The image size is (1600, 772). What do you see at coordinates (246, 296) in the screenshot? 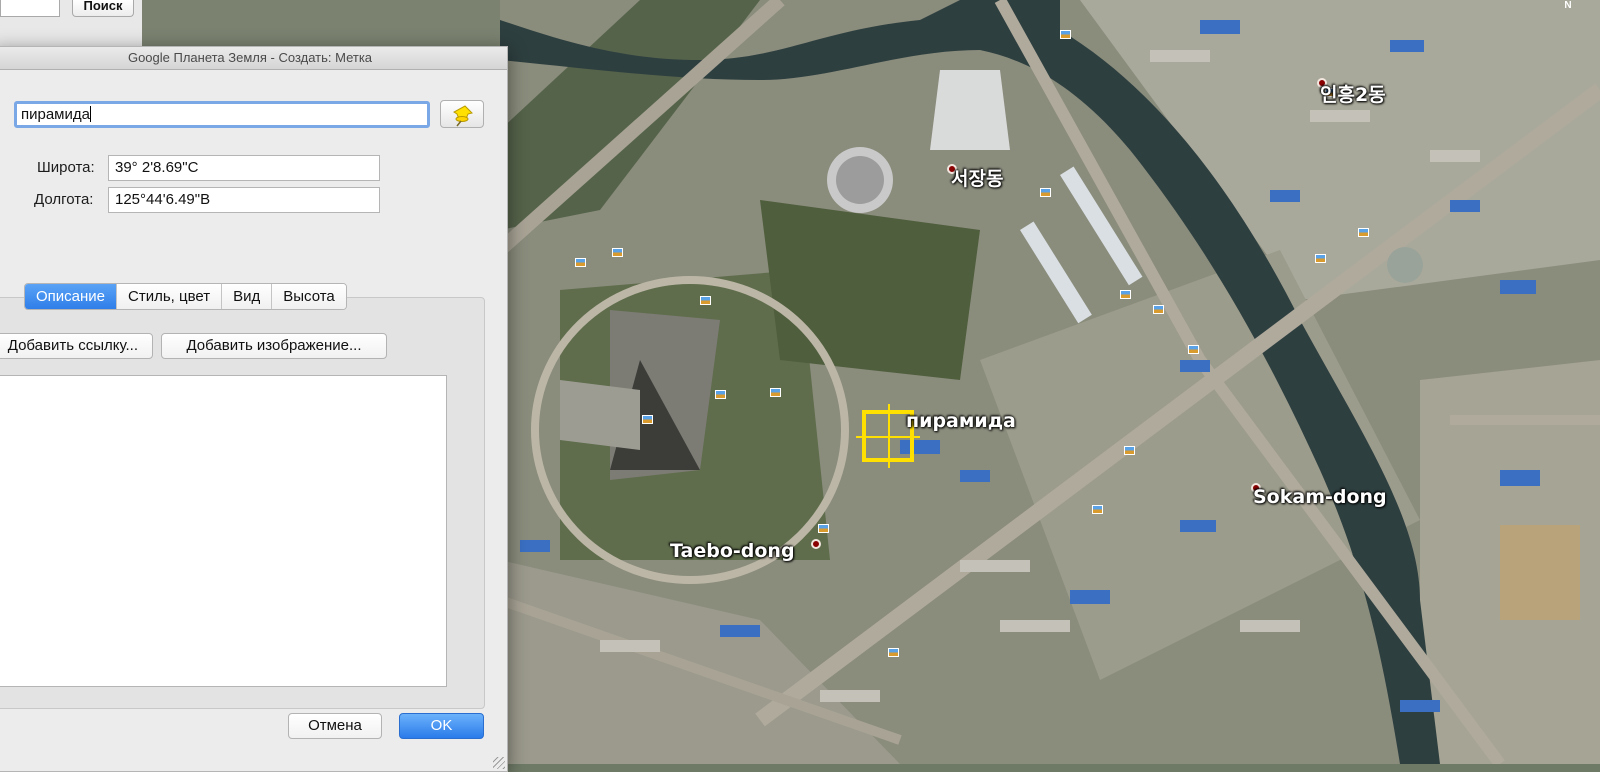
I see `tab-view: Вид` at bounding box center [246, 296].